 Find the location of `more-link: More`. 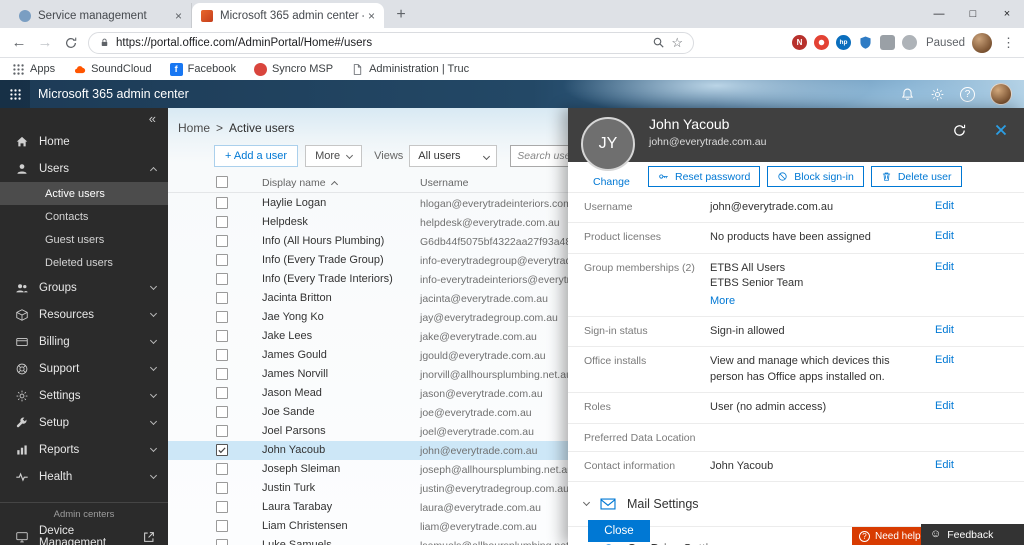

more-link: More is located at coordinates (756, 300).